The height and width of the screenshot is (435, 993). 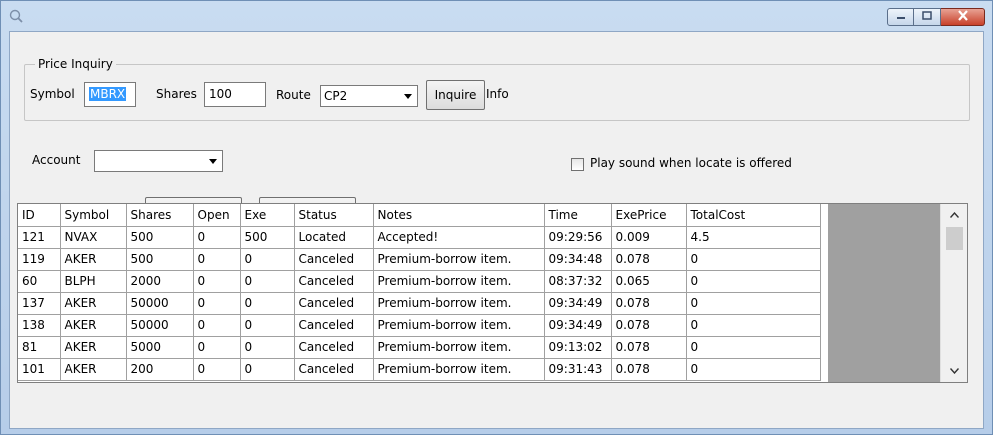 What do you see at coordinates (954, 371) in the screenshot?
I see `scroll-down-icon` at bounding box center [954, 371].